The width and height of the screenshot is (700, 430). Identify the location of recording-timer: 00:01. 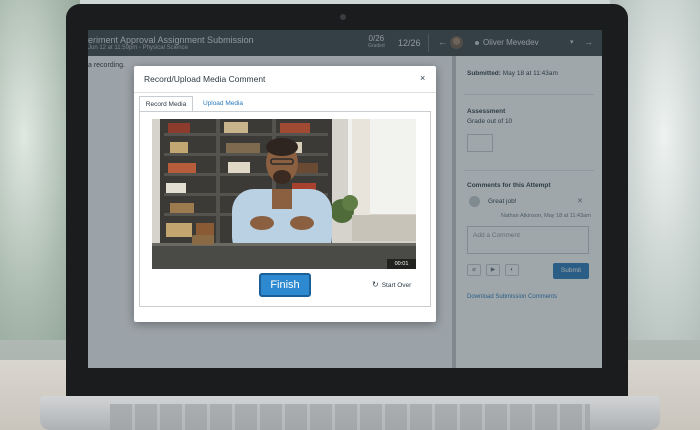
(401, 264).